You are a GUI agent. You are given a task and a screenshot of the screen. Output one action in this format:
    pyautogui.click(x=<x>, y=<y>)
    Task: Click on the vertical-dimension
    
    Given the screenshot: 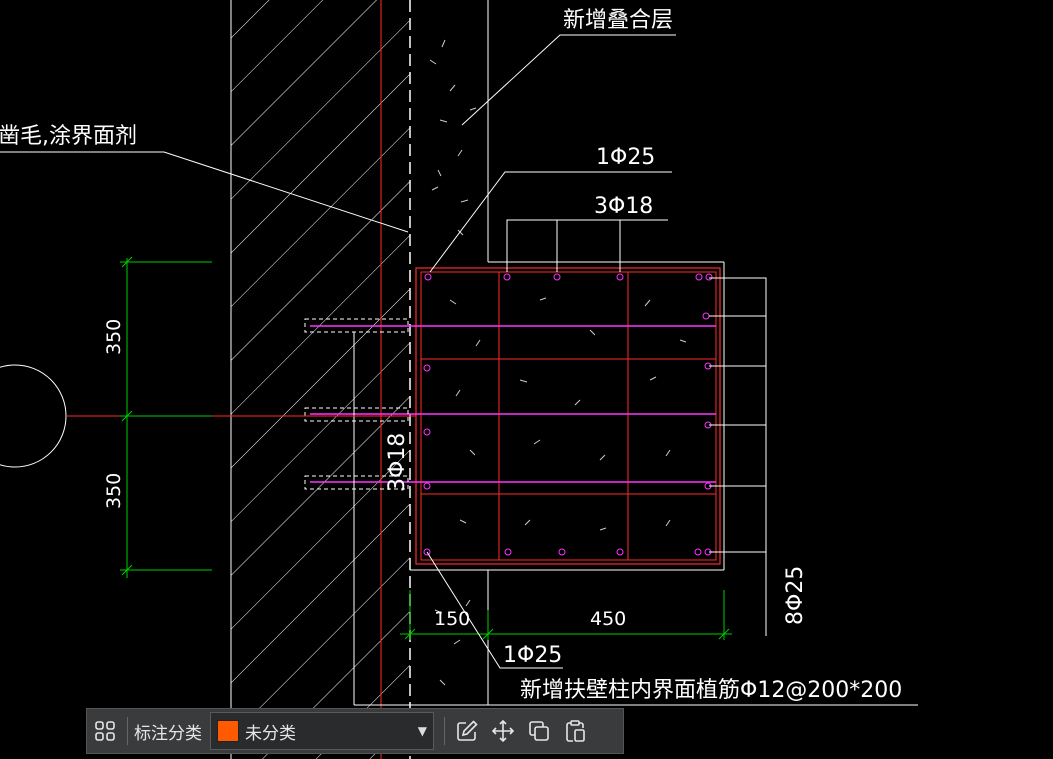 What is the action you would take?
    pyautogui.click(x=166, y=417)
    